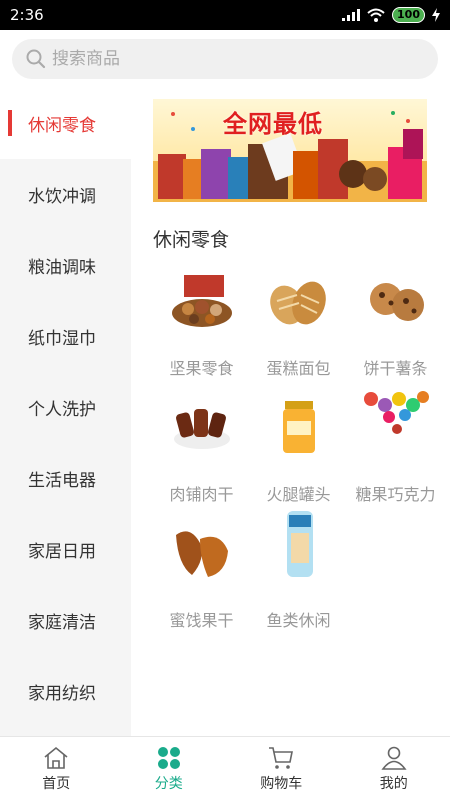 This screenshot has width=450, height=800. Describe the element at coordinates (298, 326) in the screenshot. I see `subcategory-bread: 蛋糕面包` at that location.